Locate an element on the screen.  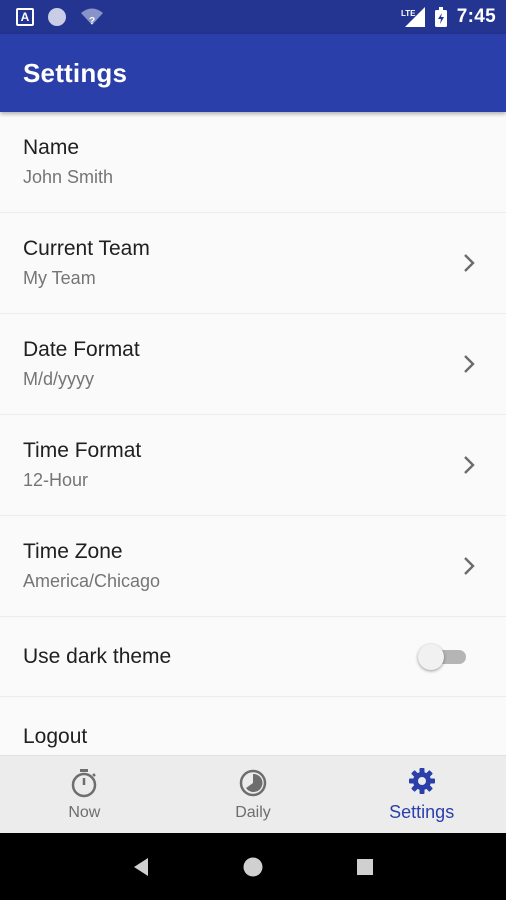
nav-item-settings: Settings is located at coordinates (421, 794).